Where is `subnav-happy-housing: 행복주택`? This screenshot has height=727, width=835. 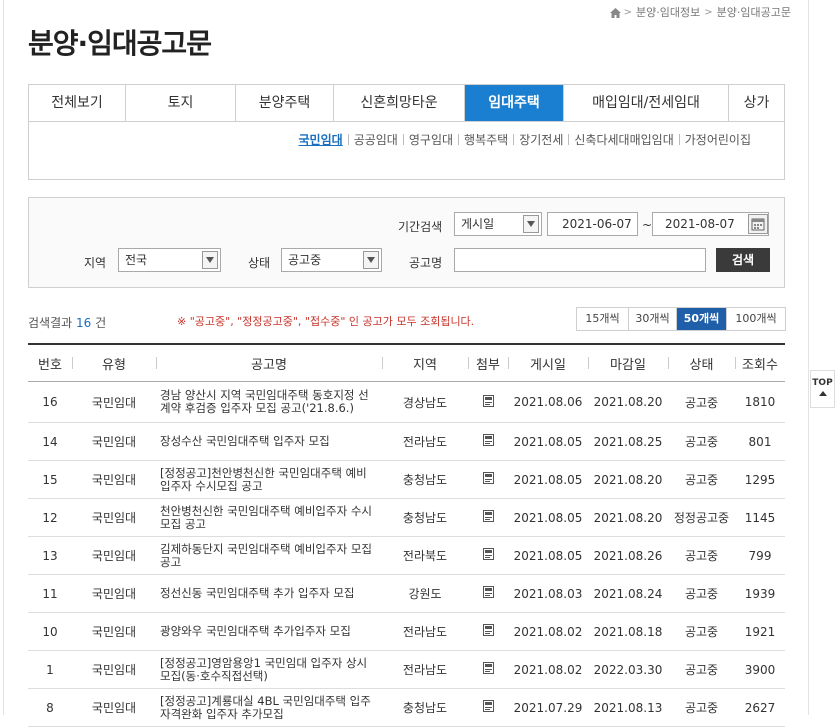 subnav-happy-housing: 행복주택 is located at coordinates (486, 139).